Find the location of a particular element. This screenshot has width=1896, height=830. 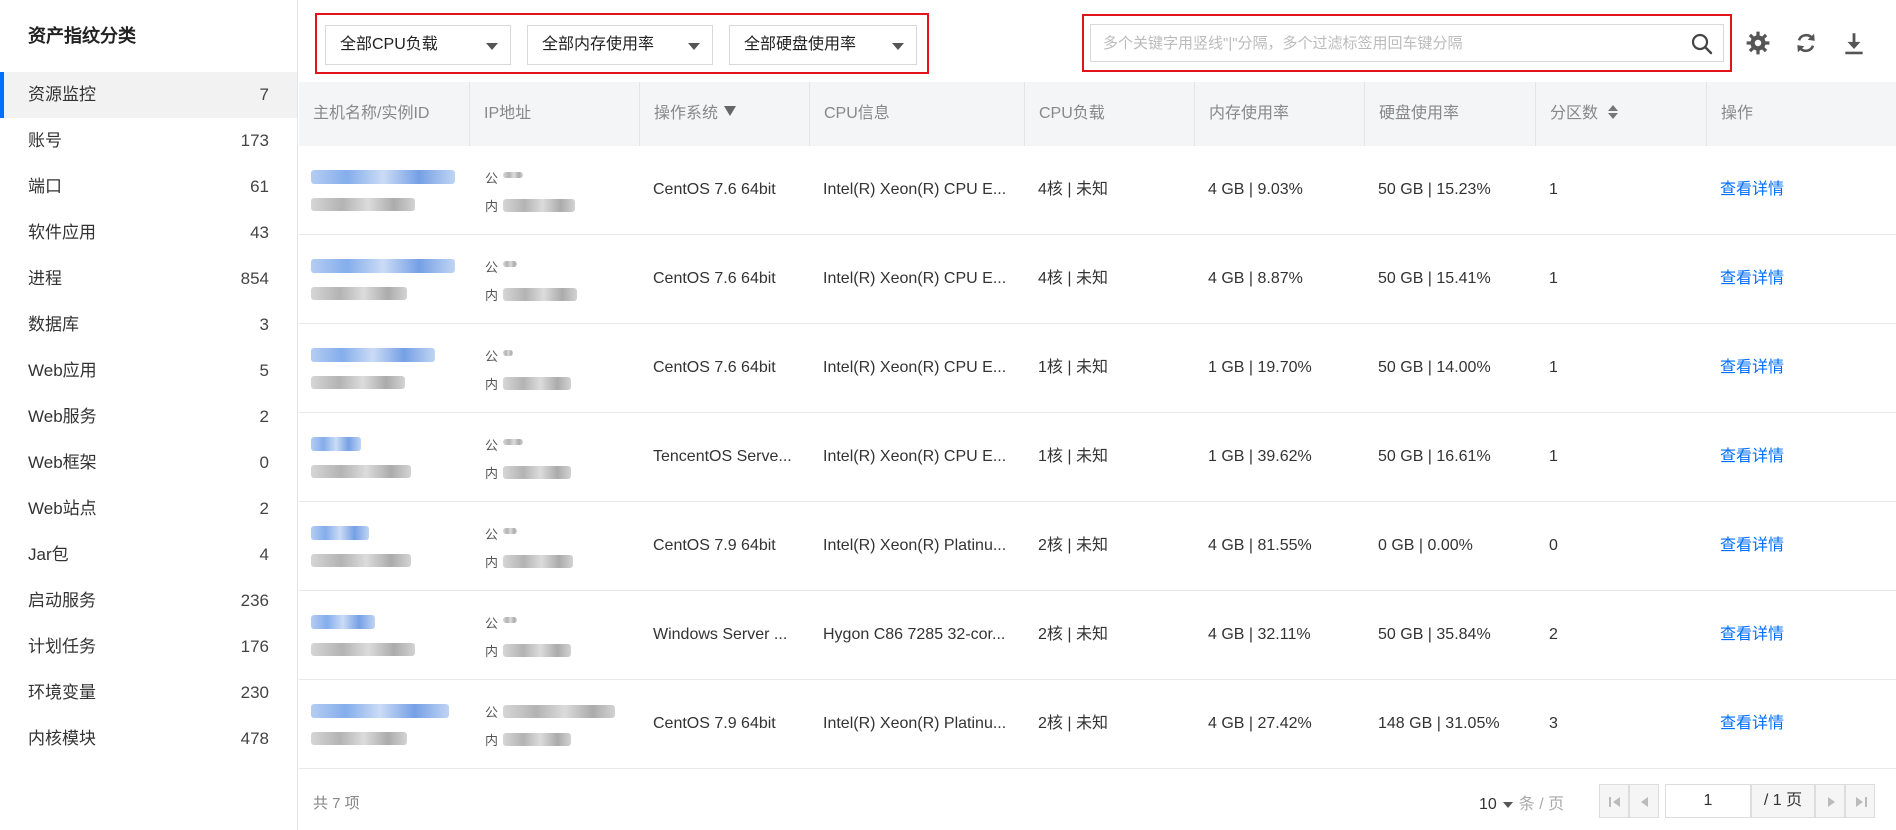

sidebar-item-resource-monitor: 资源监控 7 is located at coordinates (148, 95).